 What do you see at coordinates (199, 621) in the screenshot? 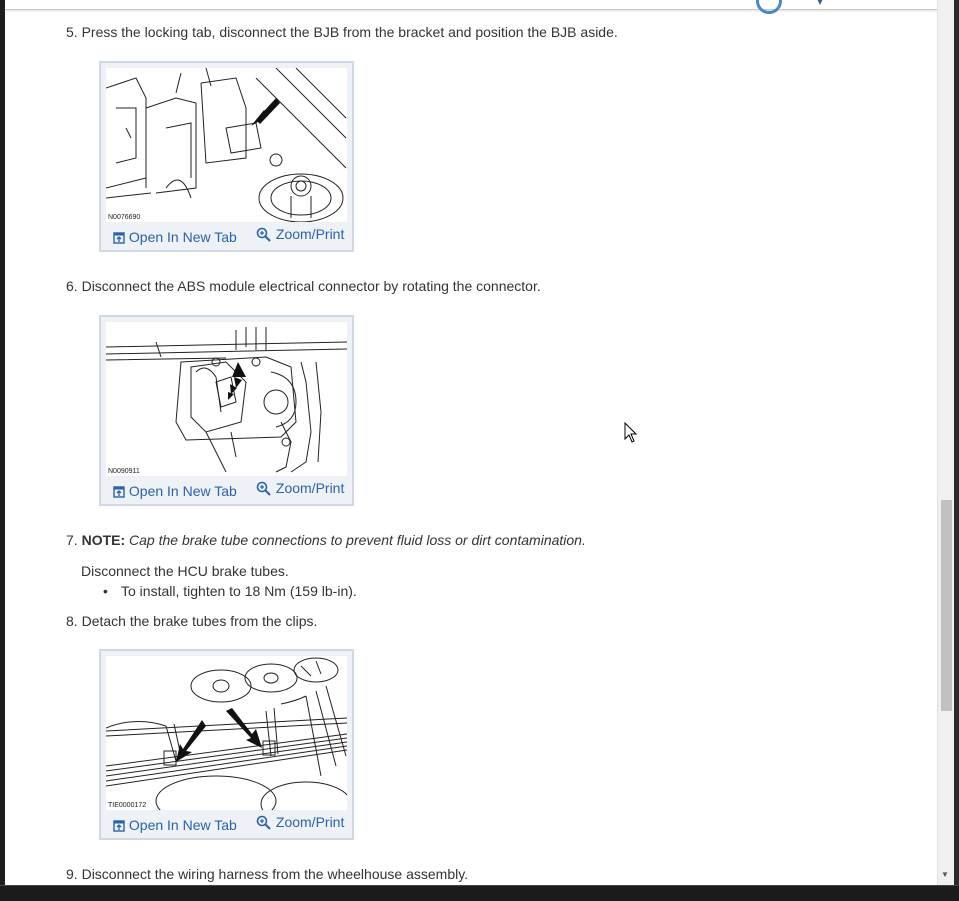
I see `step-text: Detach the brake tubes from the clips.` at bounding box center [199, 621].